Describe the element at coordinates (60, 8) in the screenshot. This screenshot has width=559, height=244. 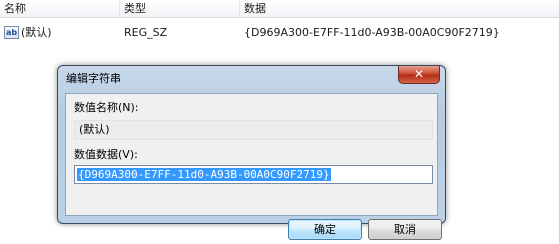
I see `column-header-name: 名称` at that location.